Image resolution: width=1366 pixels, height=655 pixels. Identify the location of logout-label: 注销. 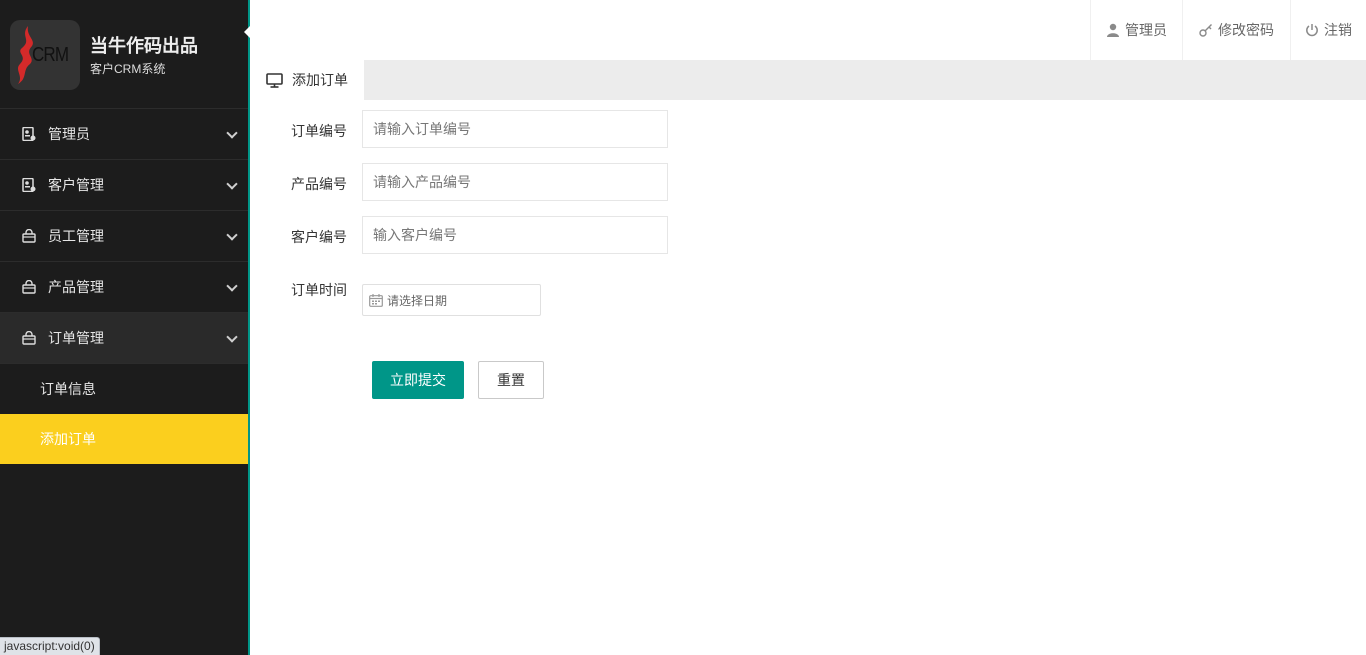
(1338, 30).